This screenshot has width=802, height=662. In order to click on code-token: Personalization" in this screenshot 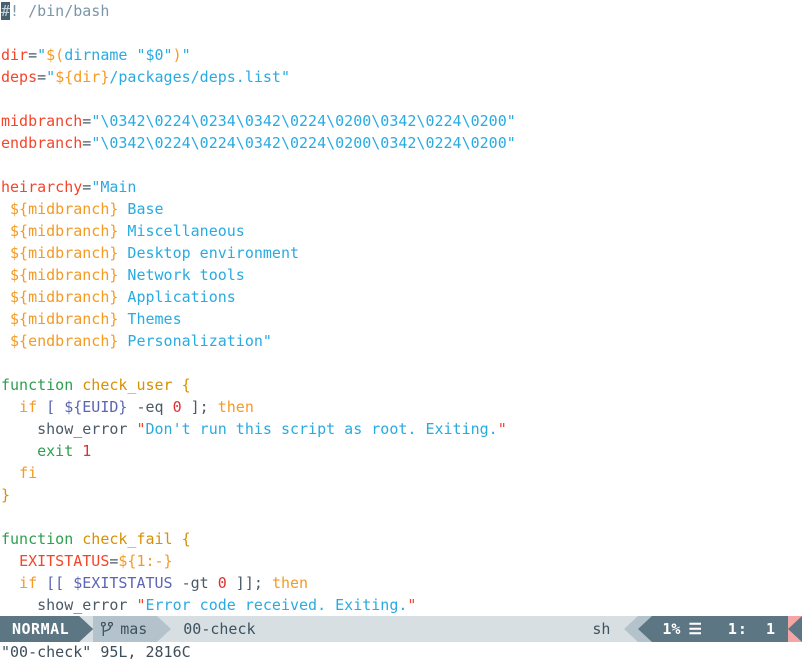, I will do `click(195, 341)`.